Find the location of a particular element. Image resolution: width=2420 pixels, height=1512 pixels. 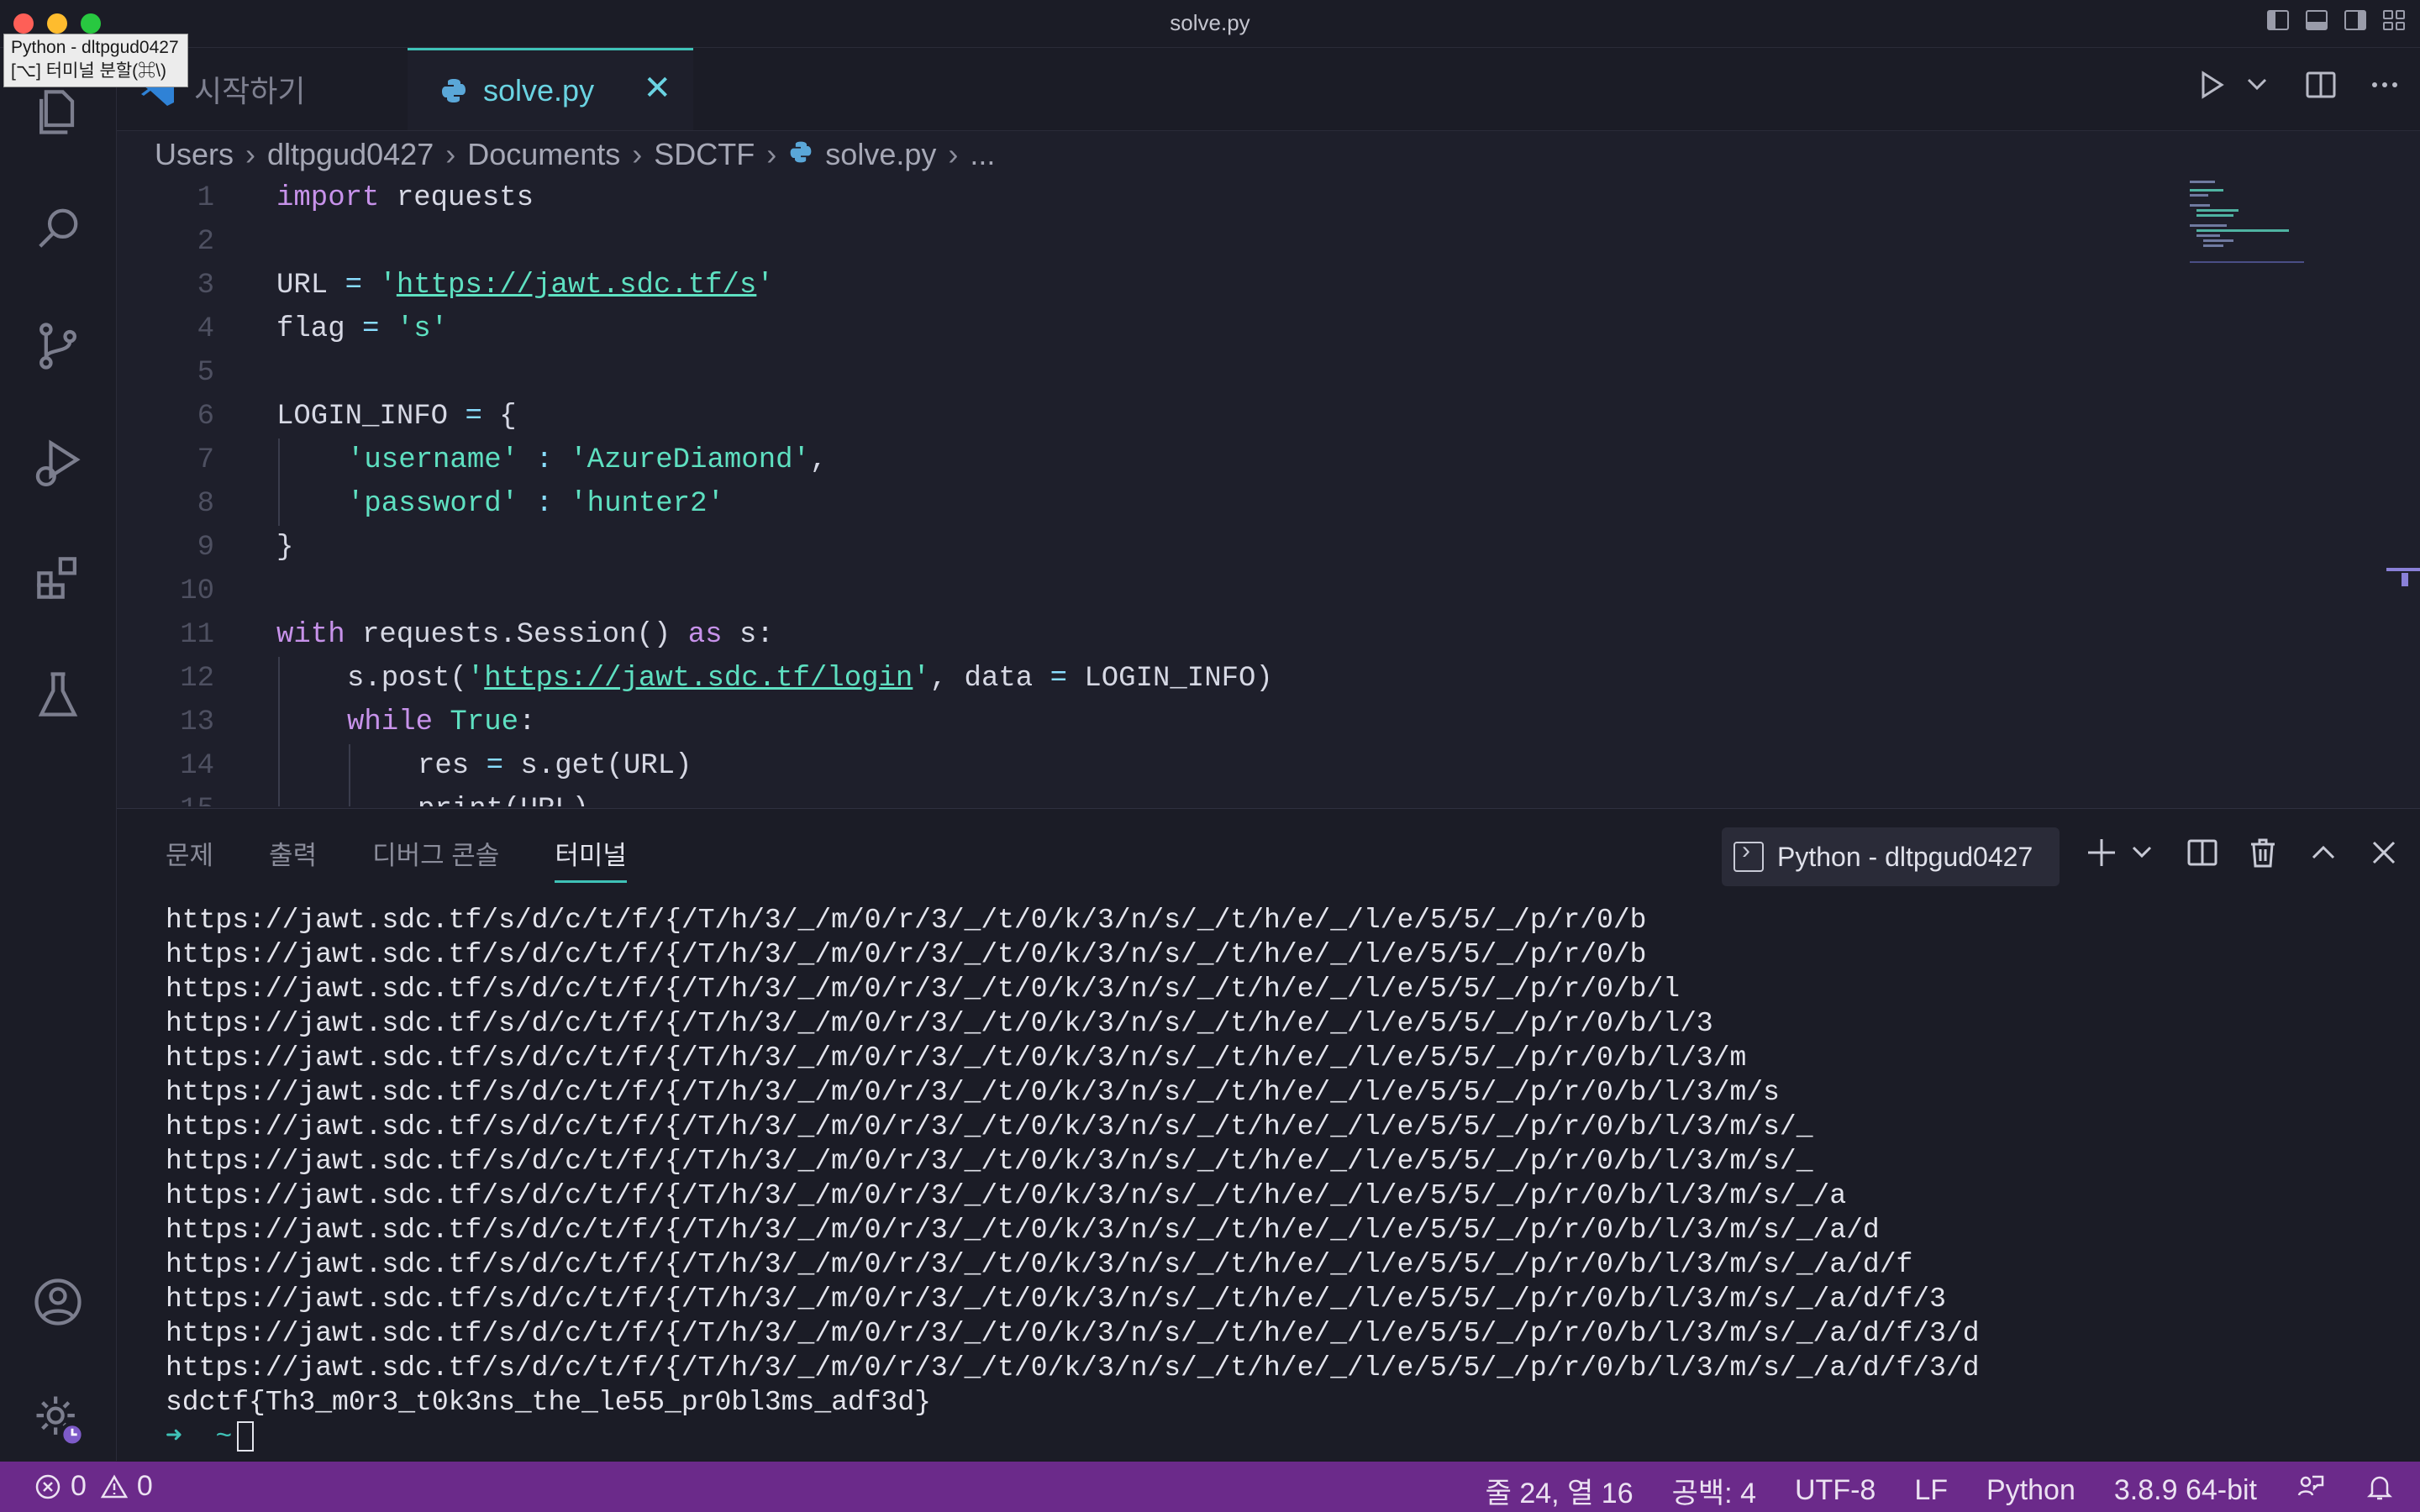

close-panel-icon is located at coordinates (2384, 854).